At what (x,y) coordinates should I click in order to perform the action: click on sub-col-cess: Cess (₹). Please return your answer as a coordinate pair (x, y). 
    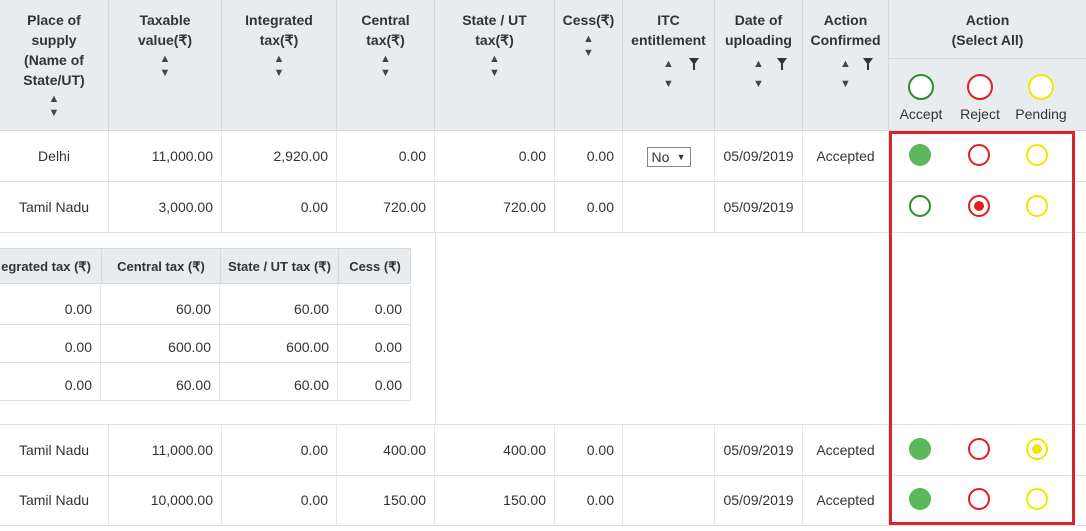
    Looking at the image, I should click on (375, 266).